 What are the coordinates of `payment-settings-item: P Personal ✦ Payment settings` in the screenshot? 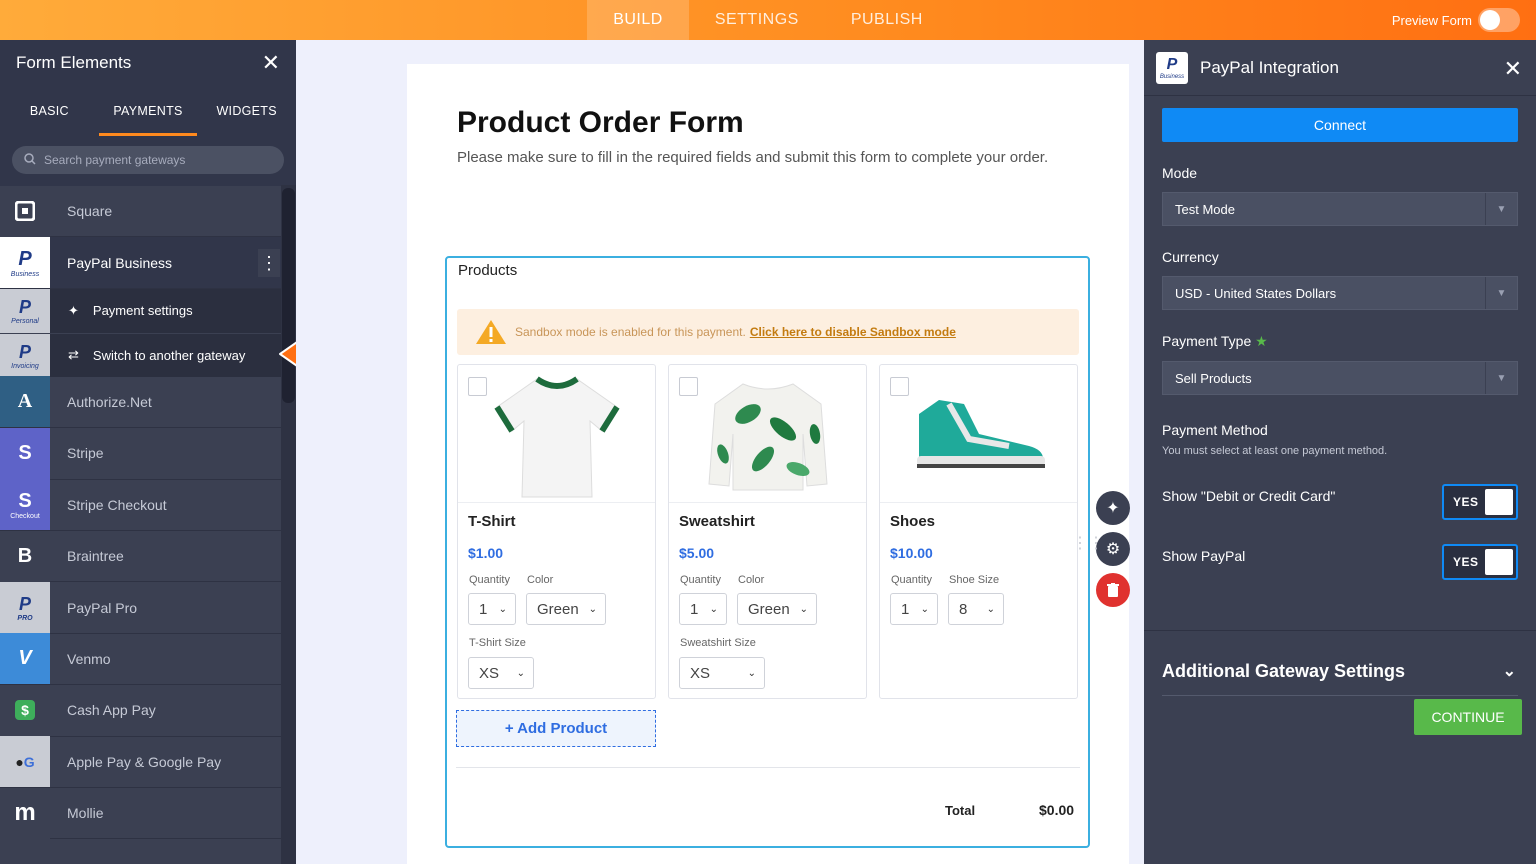 It's located at (140, 310).